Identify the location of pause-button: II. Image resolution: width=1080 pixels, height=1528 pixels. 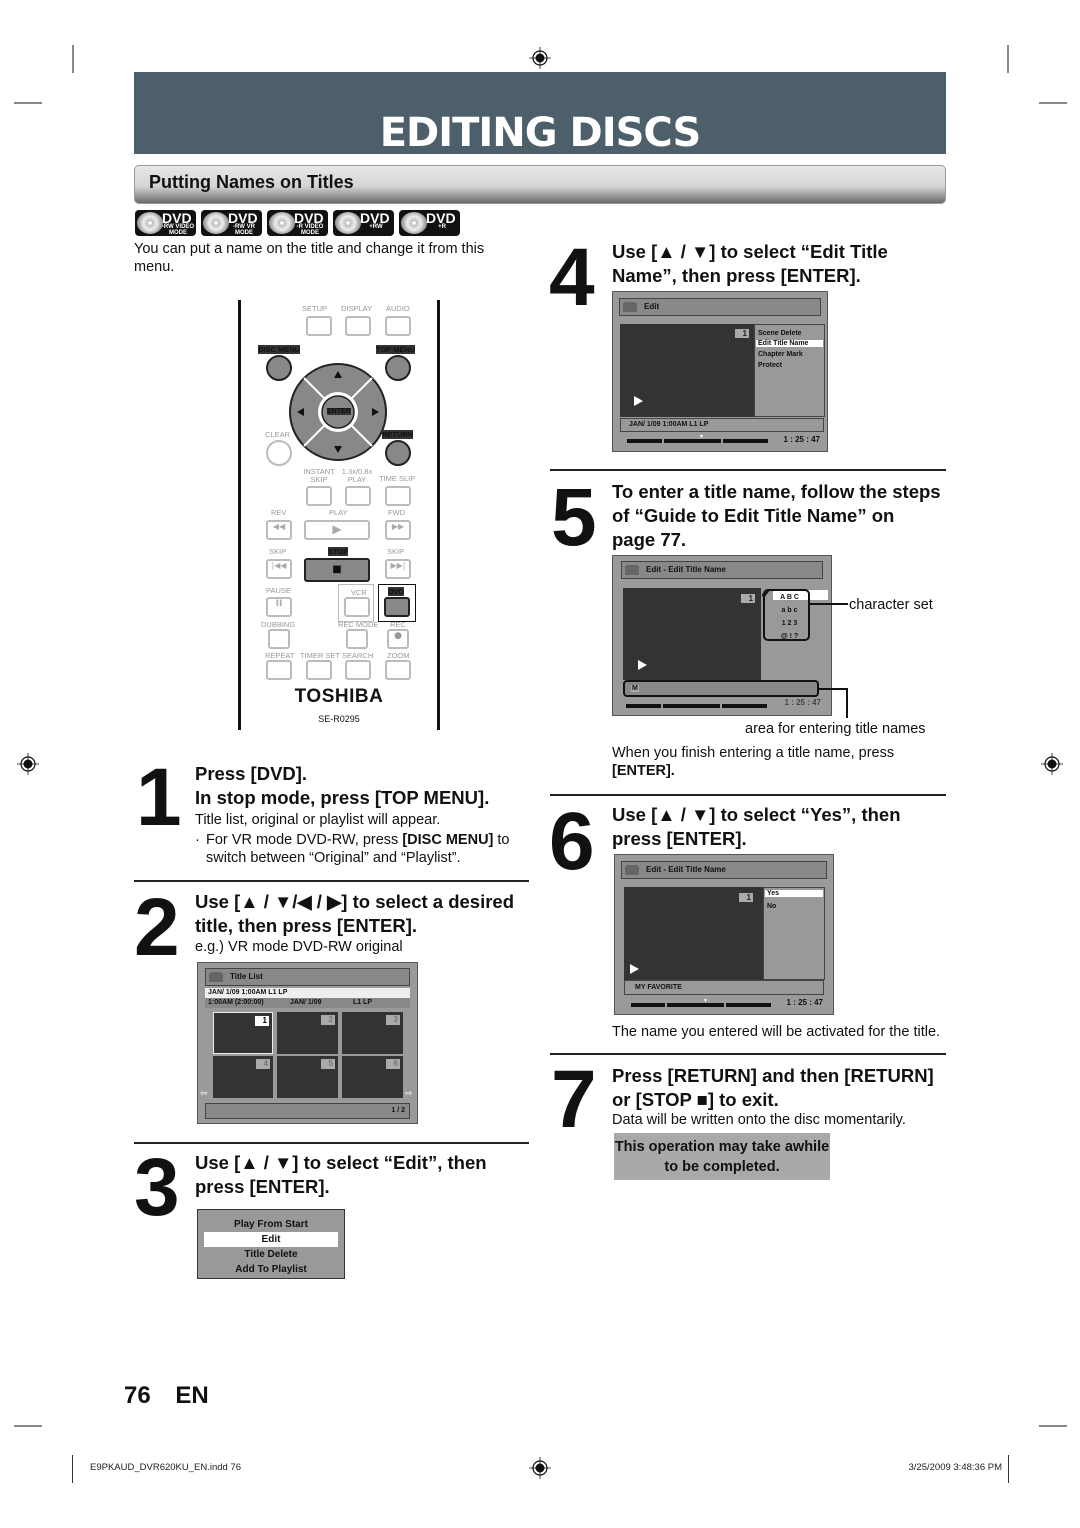
(279, 607).